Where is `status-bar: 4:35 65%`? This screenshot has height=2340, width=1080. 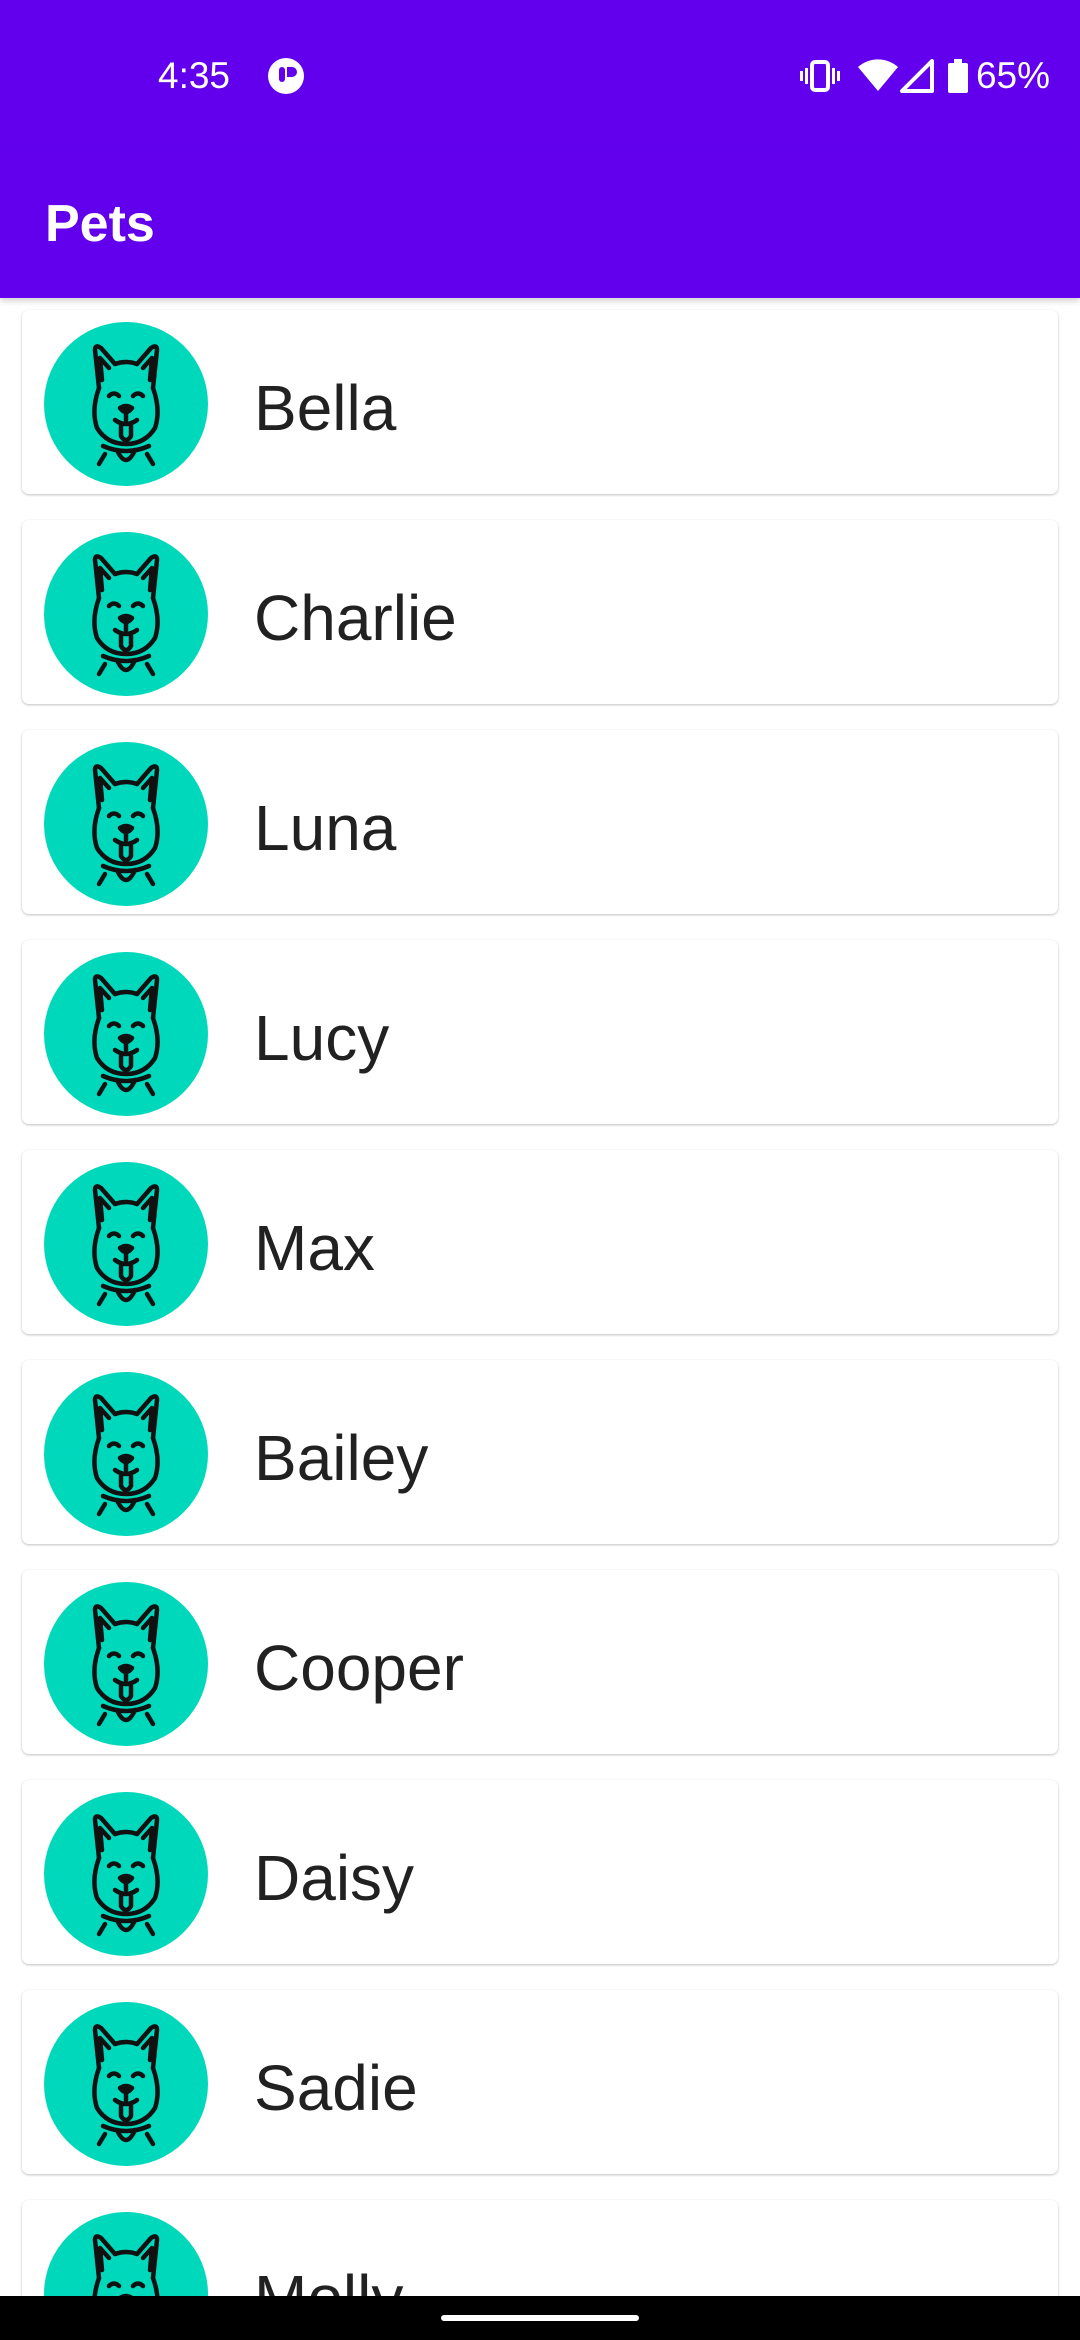 status-bar: 4:35 65% is located at coordinates (540, 75).